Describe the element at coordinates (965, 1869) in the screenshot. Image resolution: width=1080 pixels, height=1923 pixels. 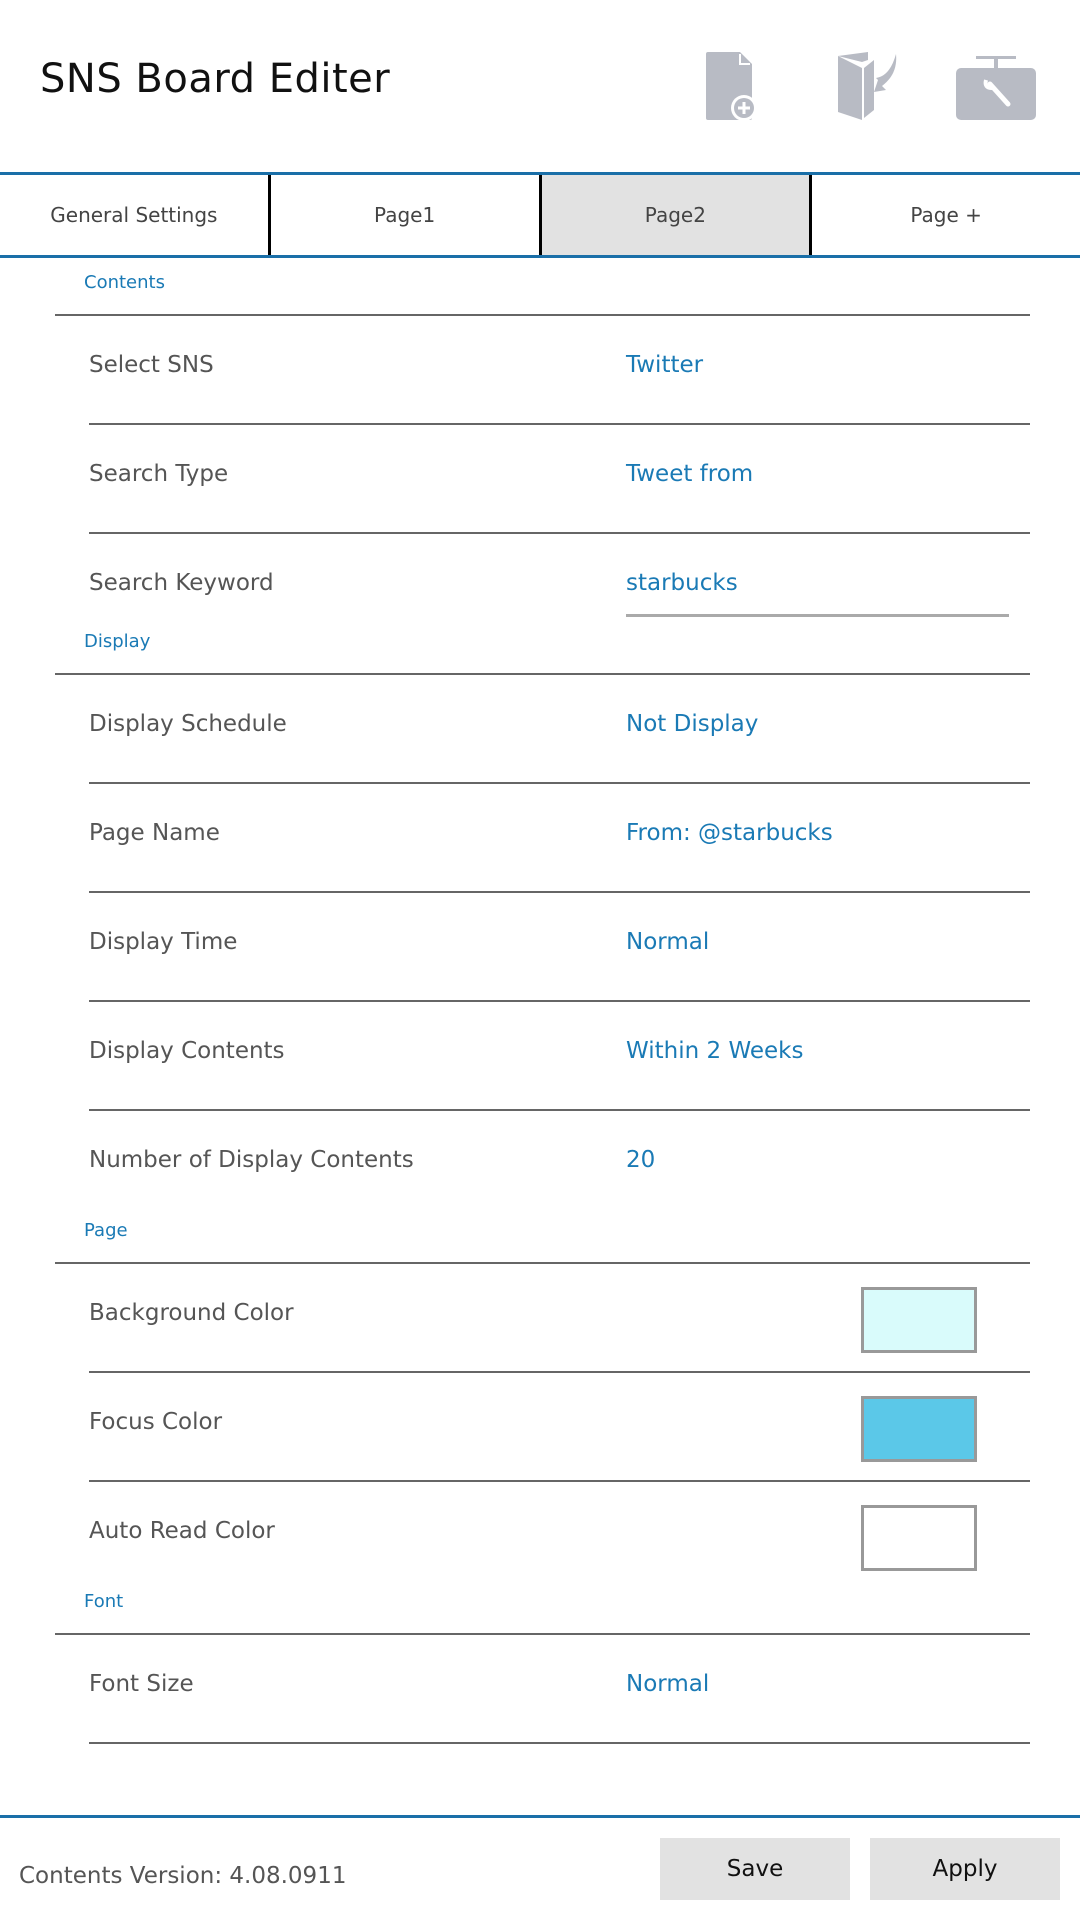
I see `apply-button: Apply` at that location.